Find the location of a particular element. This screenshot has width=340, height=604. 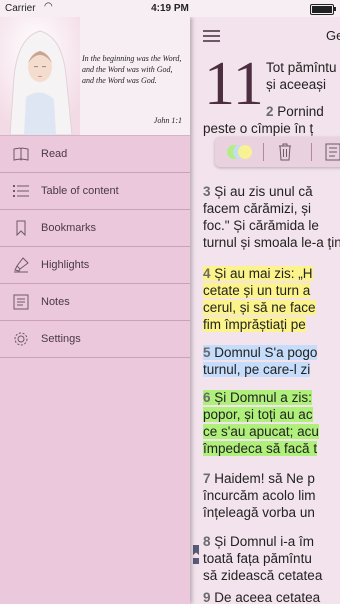

verse-line-text: cetate și un turn a is located at coordinates (257, 290).